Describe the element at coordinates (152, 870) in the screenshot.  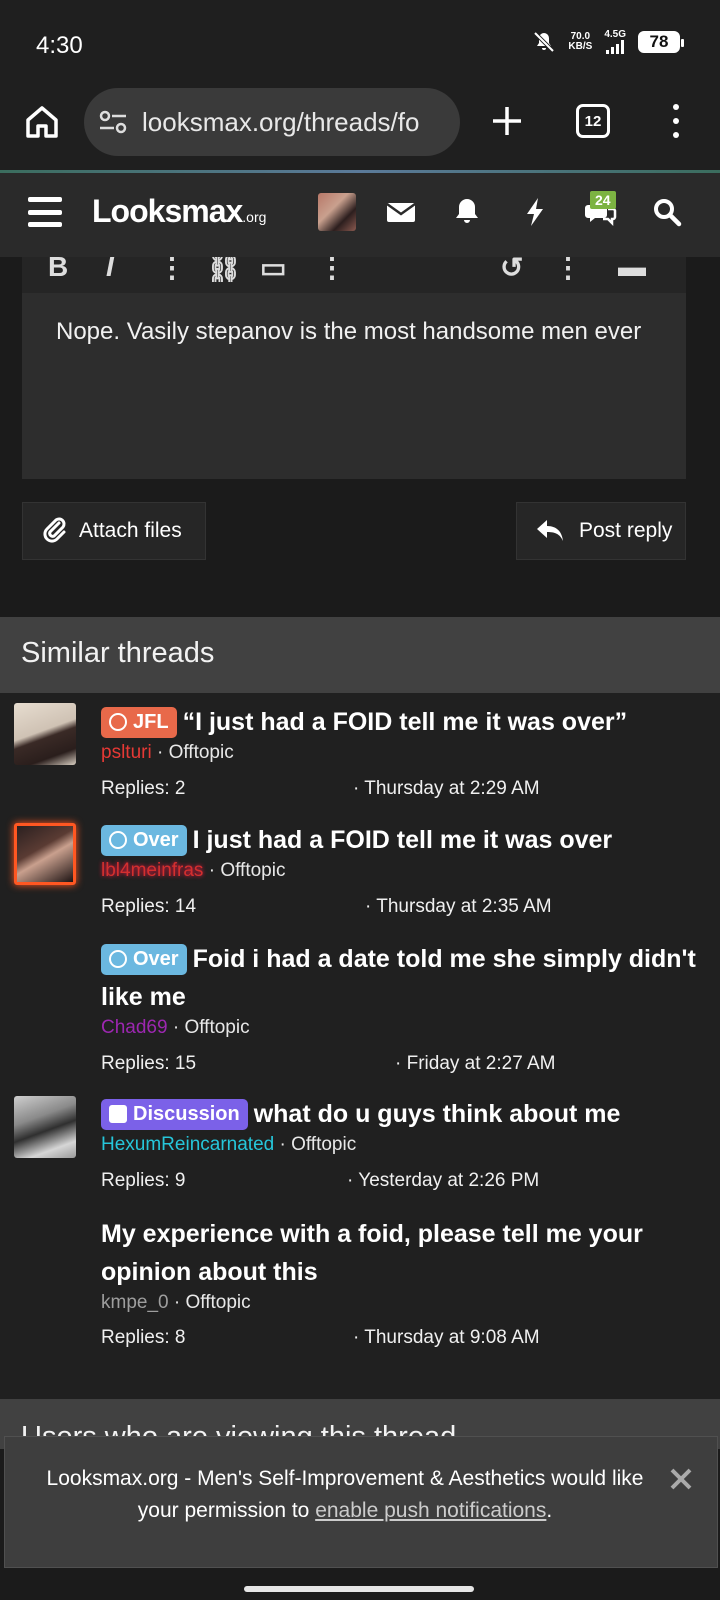
I see `thread-author-link: lbl4meinfras` at that location.